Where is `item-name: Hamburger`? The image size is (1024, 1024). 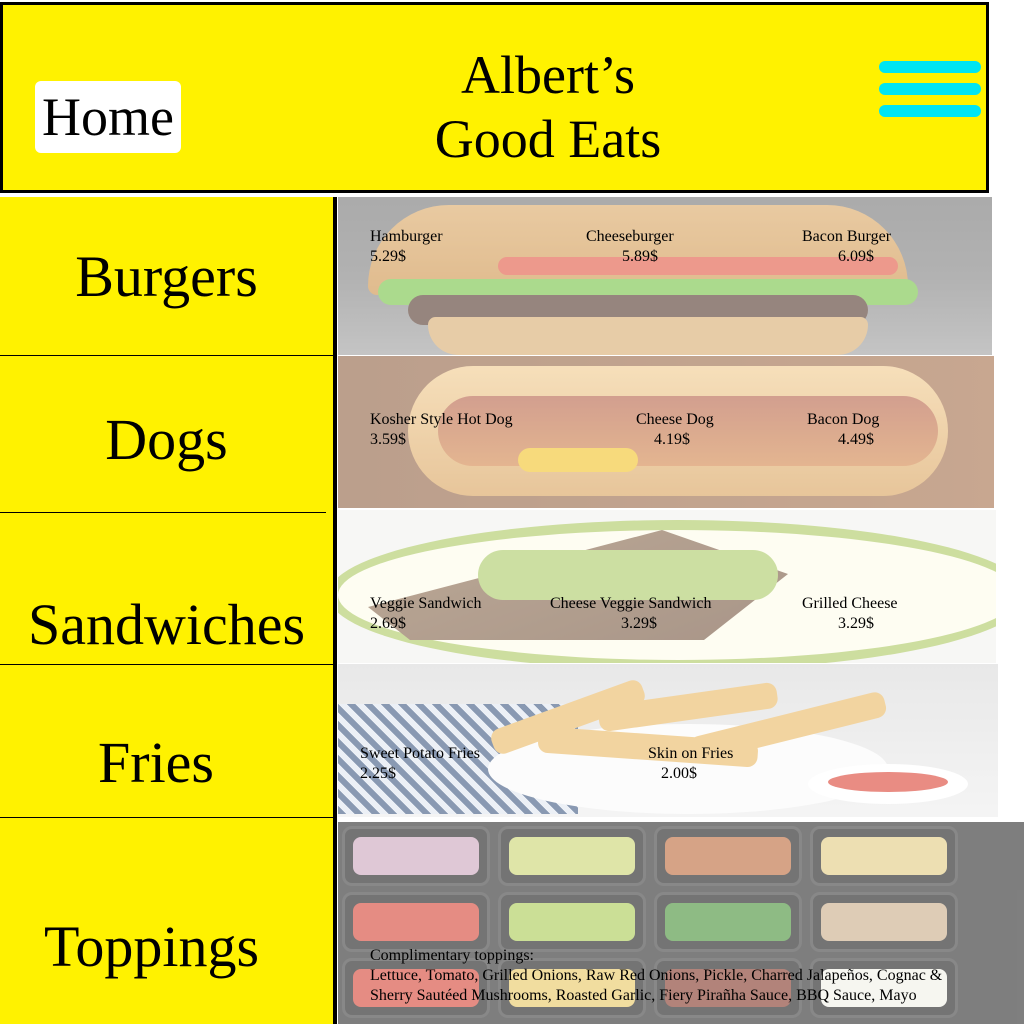
item-name: Hamburger is located at coordinates (406, 236).